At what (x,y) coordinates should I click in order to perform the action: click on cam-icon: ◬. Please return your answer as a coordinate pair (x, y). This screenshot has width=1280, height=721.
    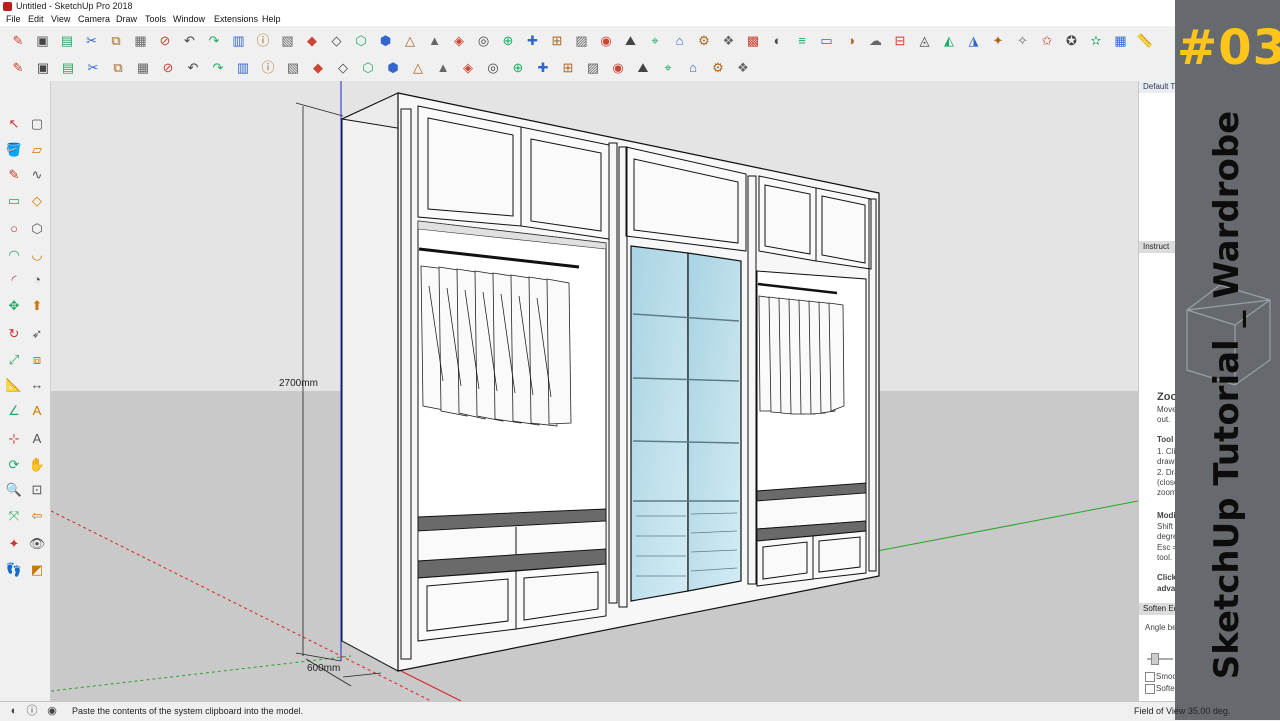
    Looking at the image, I should click on (925, 41).